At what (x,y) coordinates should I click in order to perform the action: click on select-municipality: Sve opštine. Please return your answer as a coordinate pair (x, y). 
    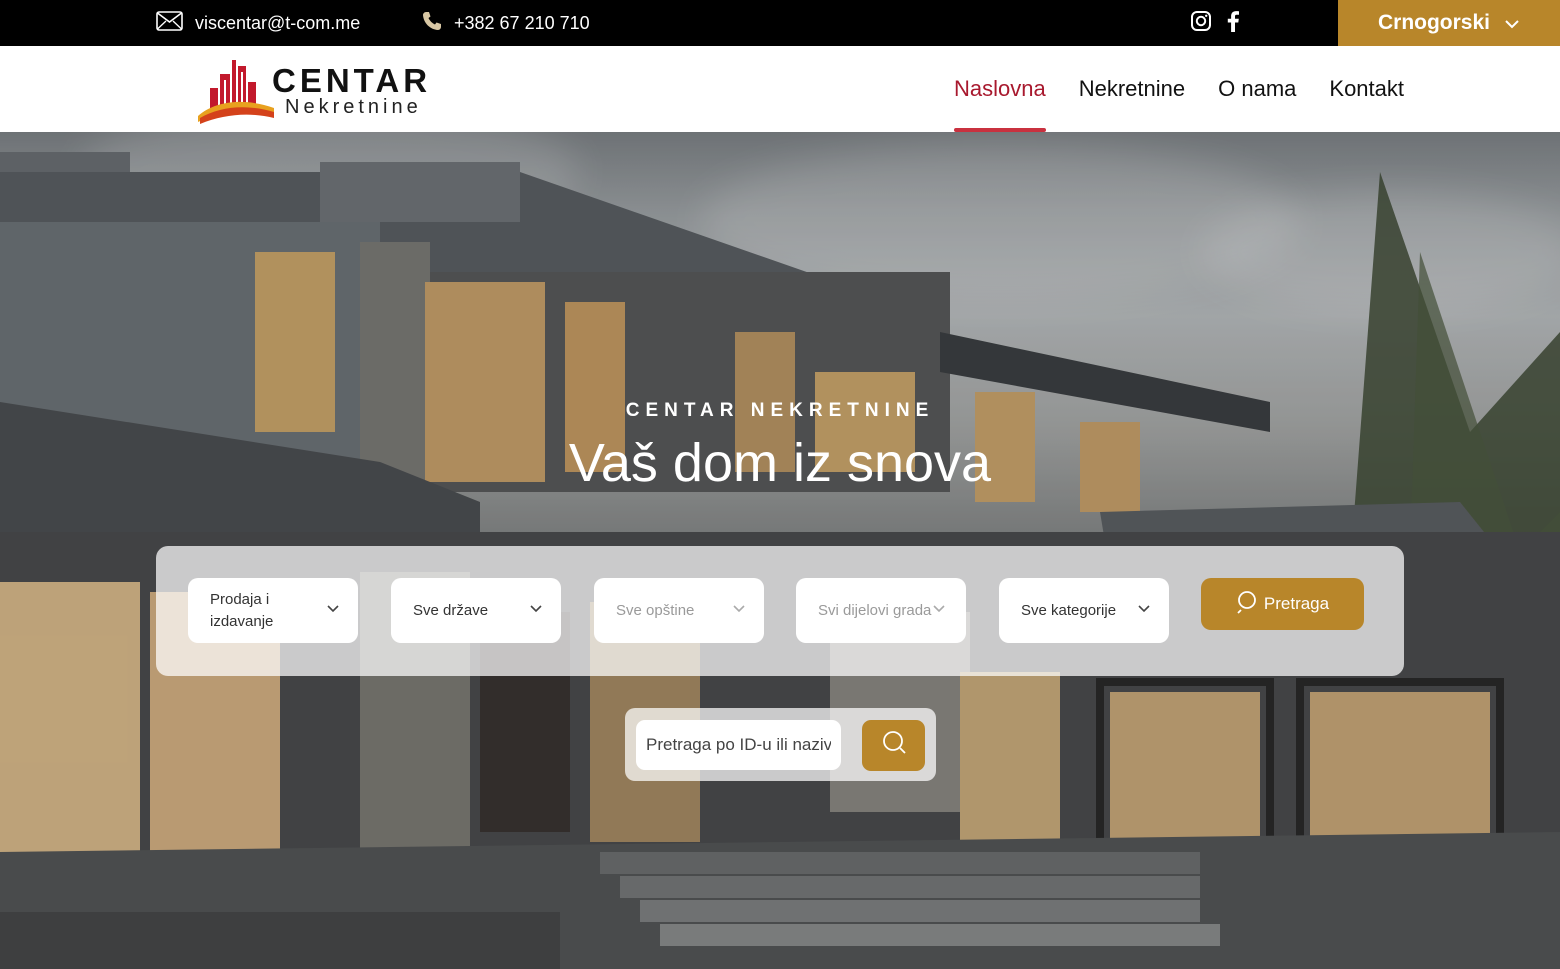
    Looking at the image, I should click on (679, 610).